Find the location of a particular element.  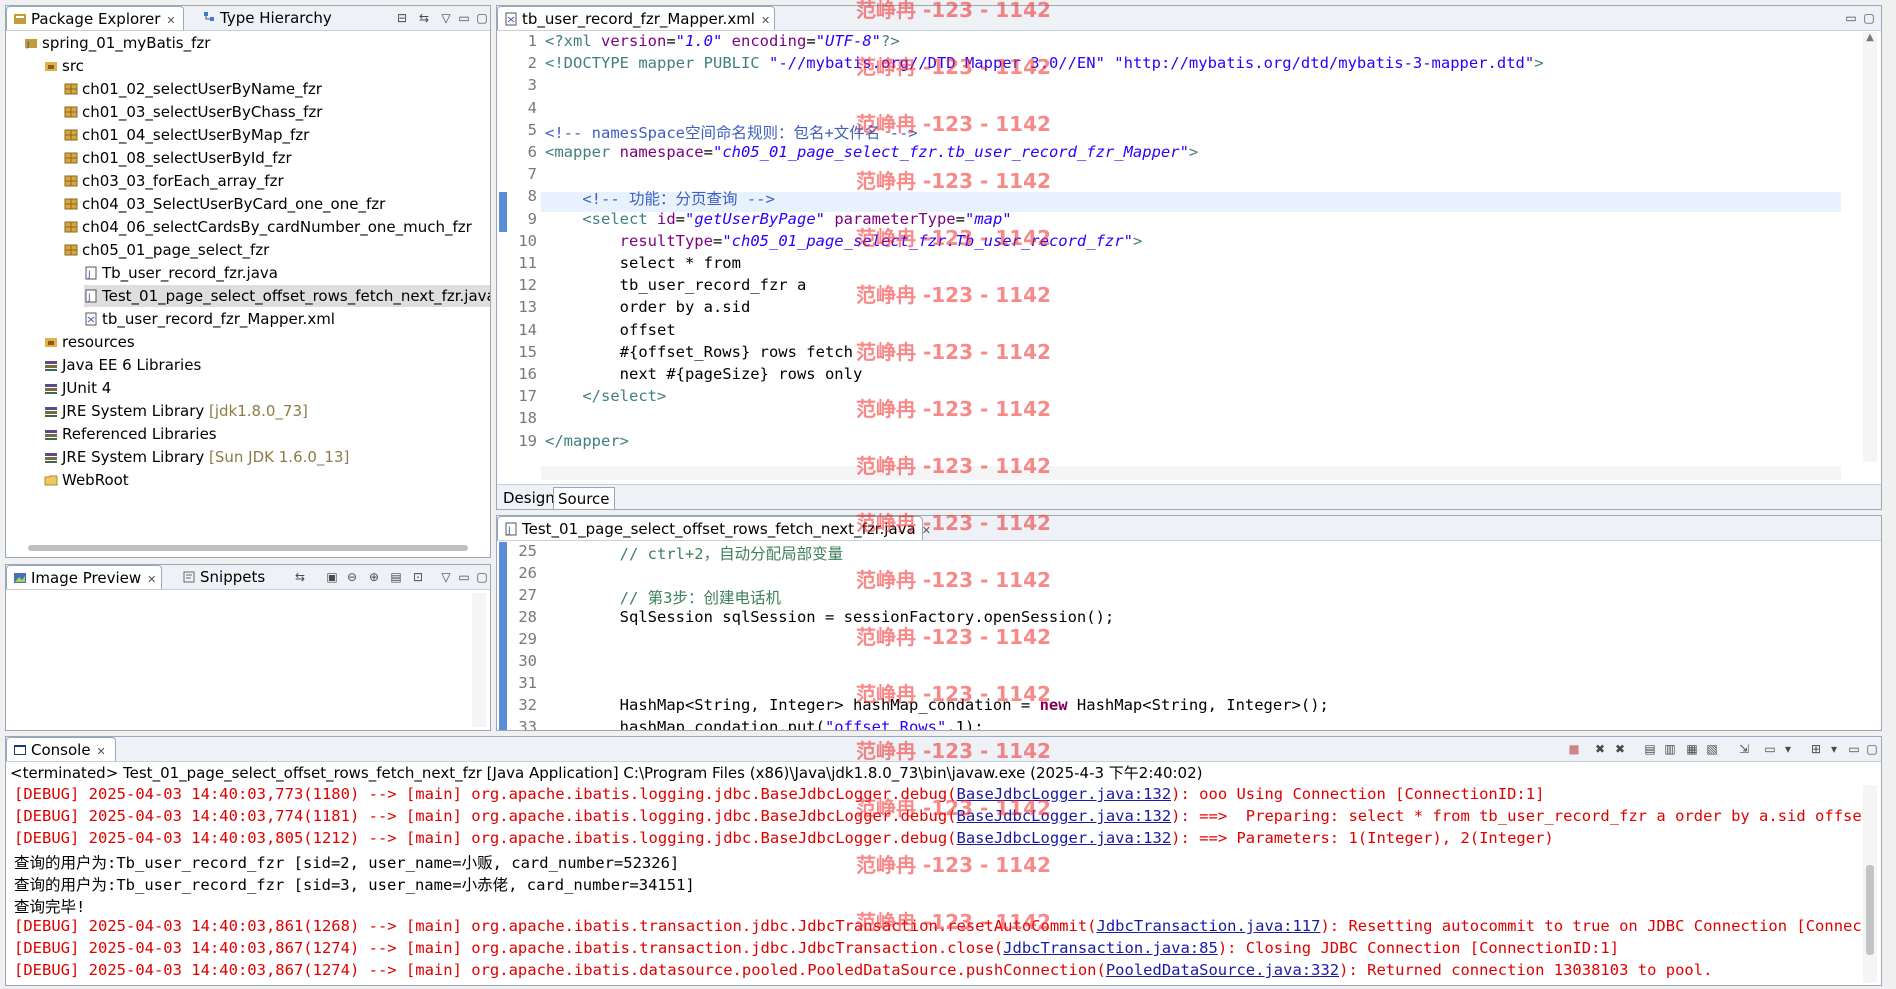

tree-node: ch01_02_selectUserByName_fzr is located at coordinates (193, 89).